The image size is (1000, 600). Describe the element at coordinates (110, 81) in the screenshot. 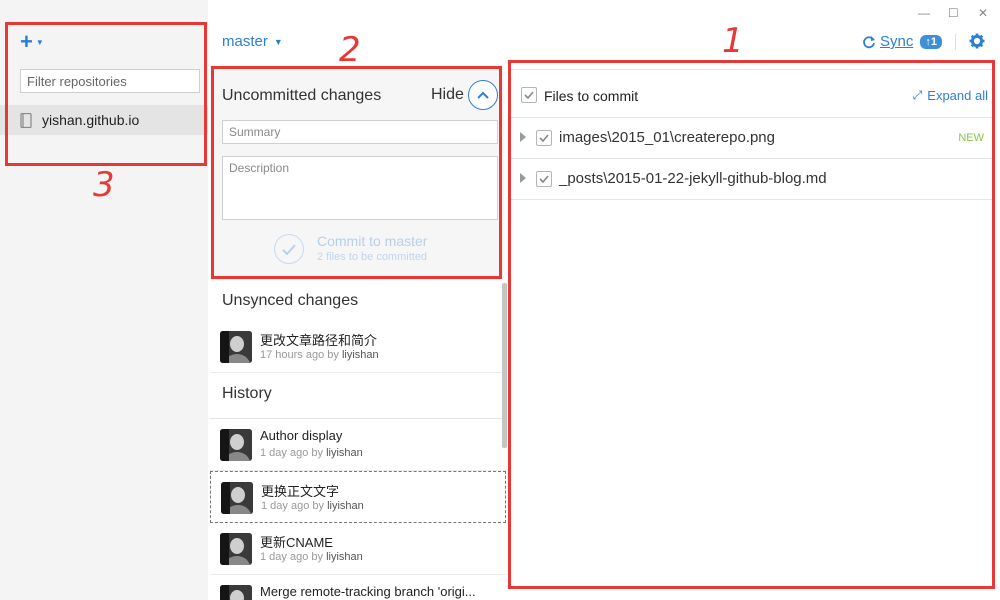

I see `filter-repositories-input` at that location.